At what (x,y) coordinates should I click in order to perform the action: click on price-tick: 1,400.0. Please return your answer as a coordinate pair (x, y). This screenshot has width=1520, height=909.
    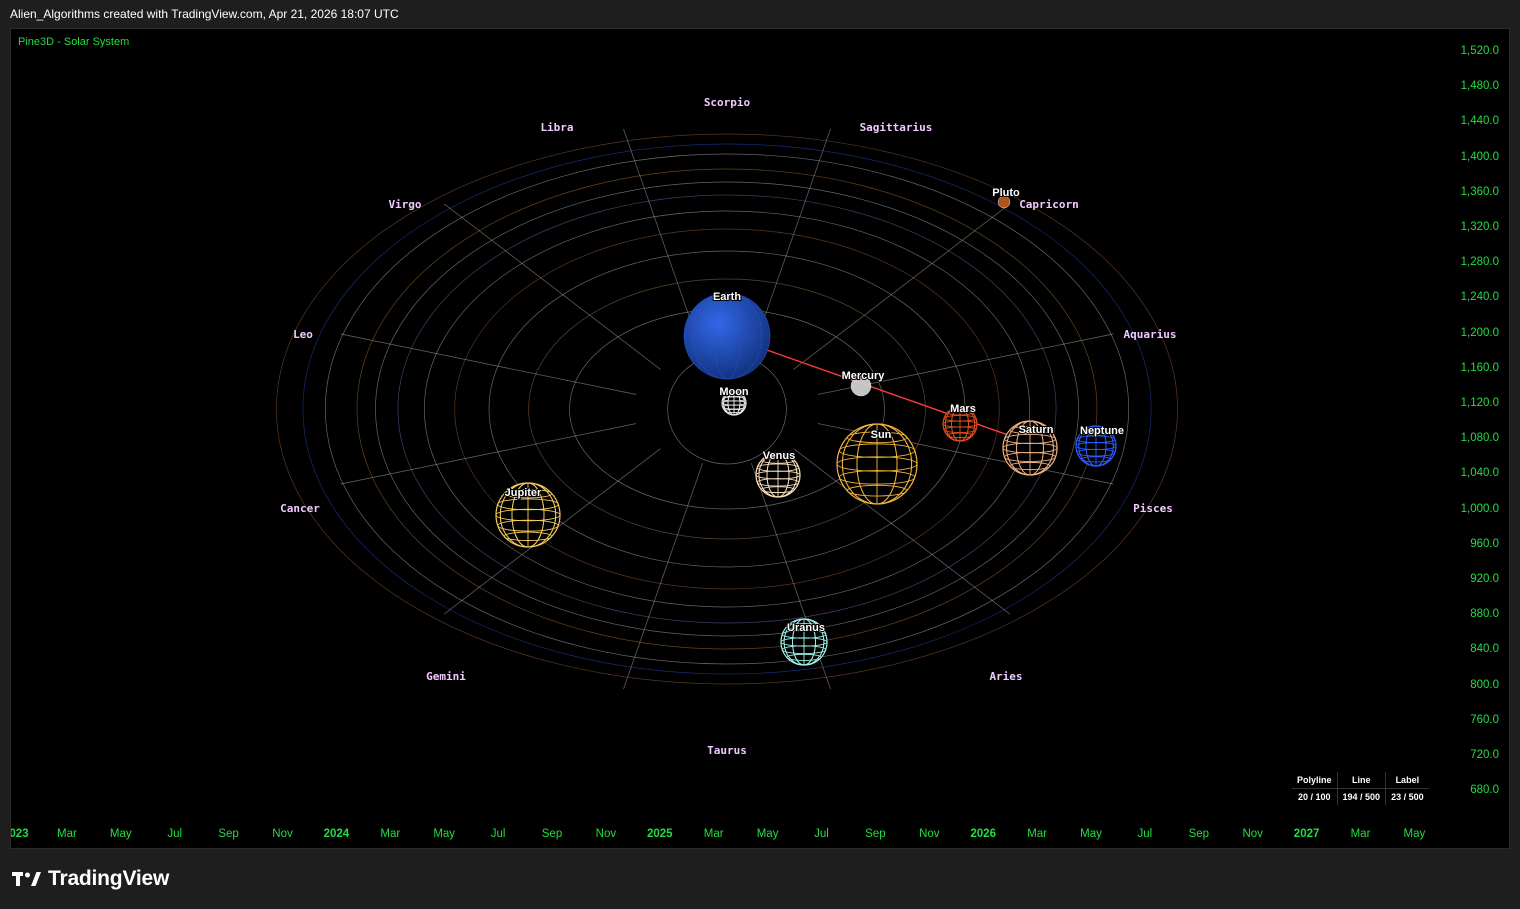
    Looking at the image, I should click on (1479, 156).